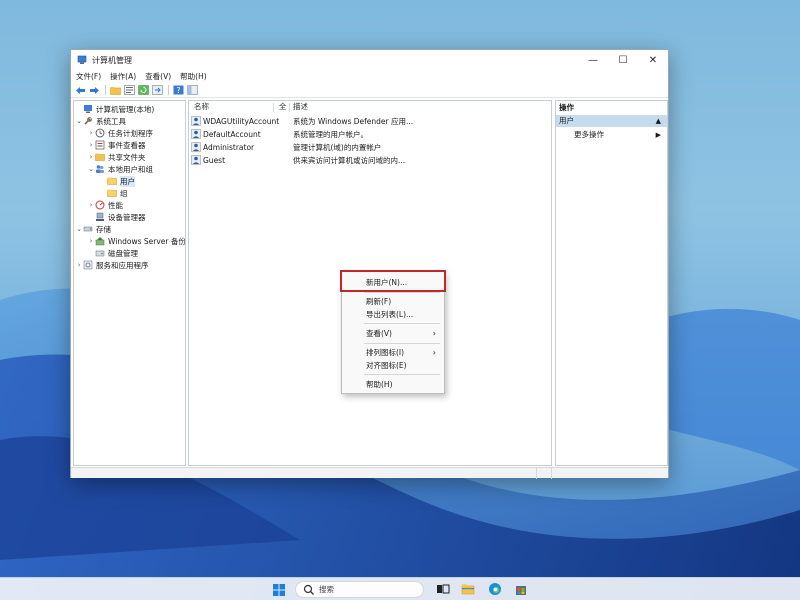 Image resolution: width=800 pixels, height=600 pixels. What do you see at coordinates (536, 473) in the screenshot?
I see `status-segment` at bounding box center [536, 473].